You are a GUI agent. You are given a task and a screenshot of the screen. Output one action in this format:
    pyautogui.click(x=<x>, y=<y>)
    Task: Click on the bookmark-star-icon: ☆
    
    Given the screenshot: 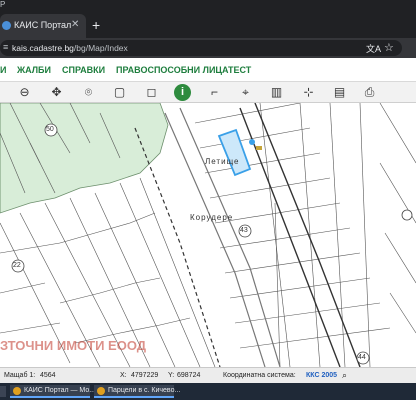 What is the action you would take?
    pyautogui.click(x=389, y=47)
    